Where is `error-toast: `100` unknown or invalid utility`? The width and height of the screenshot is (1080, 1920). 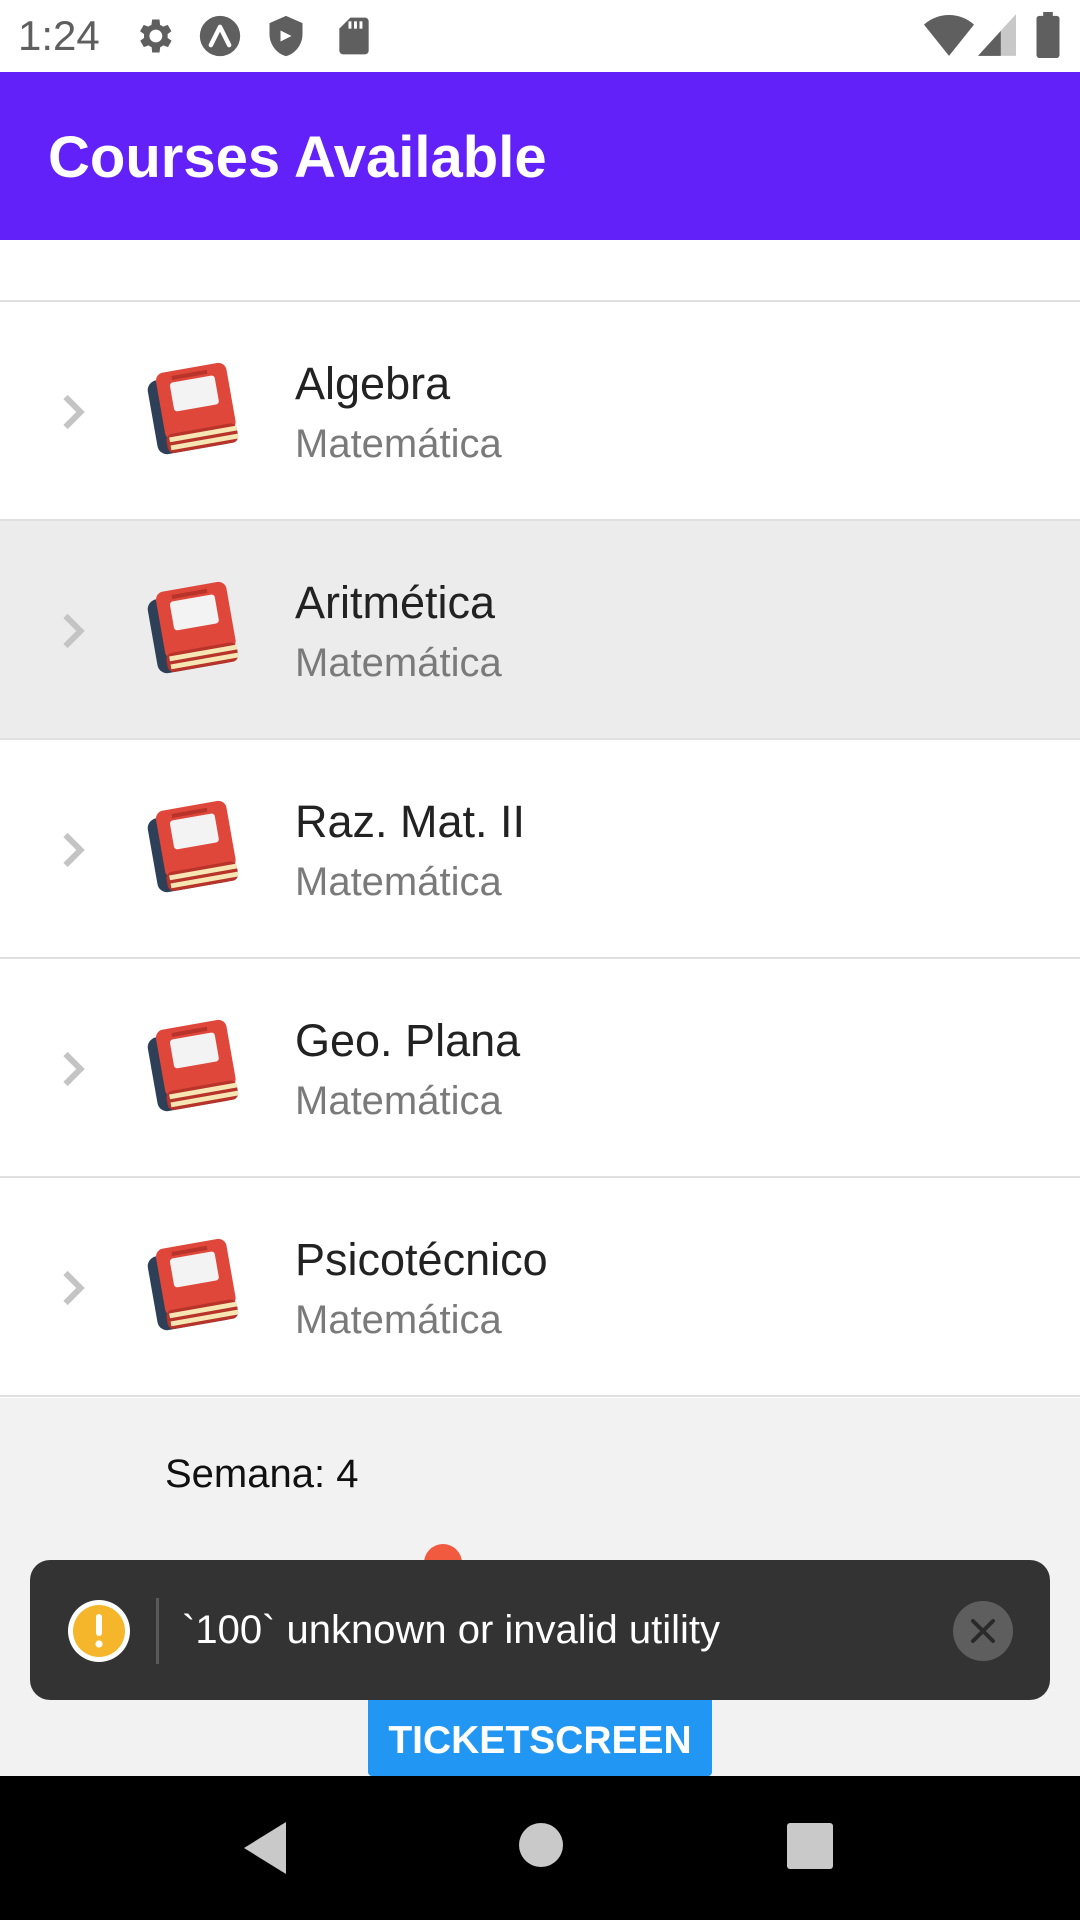
error-toast: `100` unknown or invalid utility is located at coordinates (540, 1630).